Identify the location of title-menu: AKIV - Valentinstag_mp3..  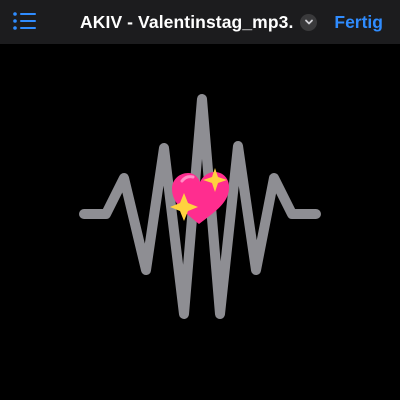
(199, 22).